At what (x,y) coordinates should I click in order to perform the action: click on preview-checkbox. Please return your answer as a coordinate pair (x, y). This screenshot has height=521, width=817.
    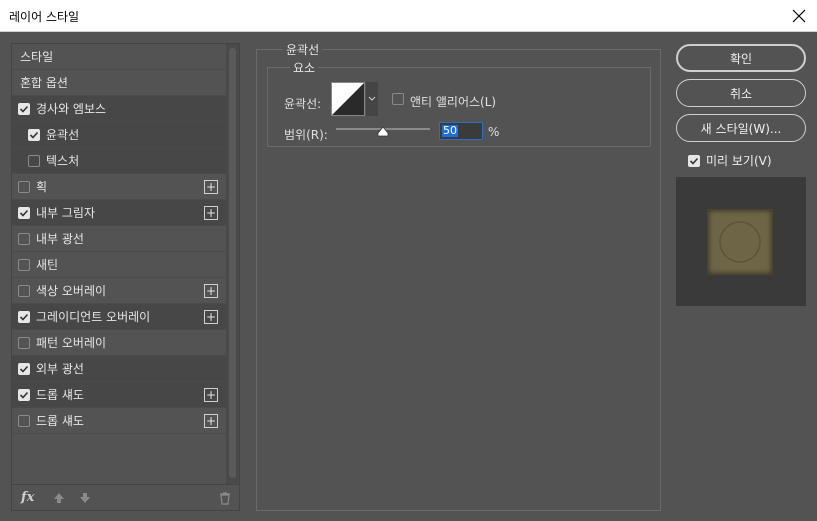
    Looking at the image, I should click on (694, 160).